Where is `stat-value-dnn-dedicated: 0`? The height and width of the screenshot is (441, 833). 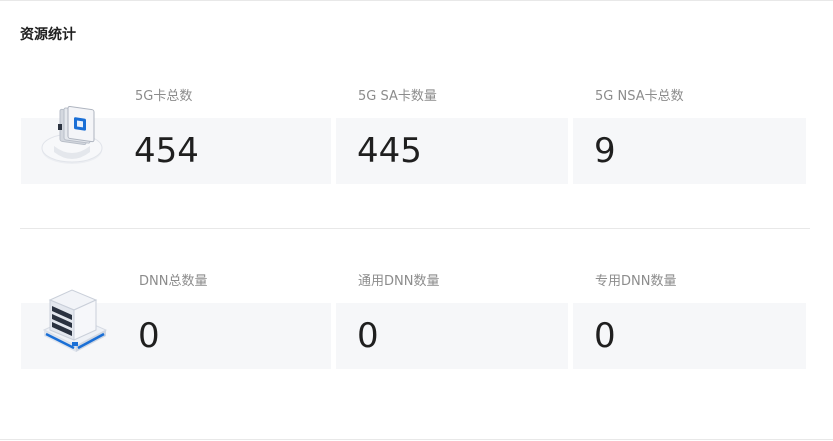 stat-value-dnn-dedicated: 0 is located at coordinates (605, 336).